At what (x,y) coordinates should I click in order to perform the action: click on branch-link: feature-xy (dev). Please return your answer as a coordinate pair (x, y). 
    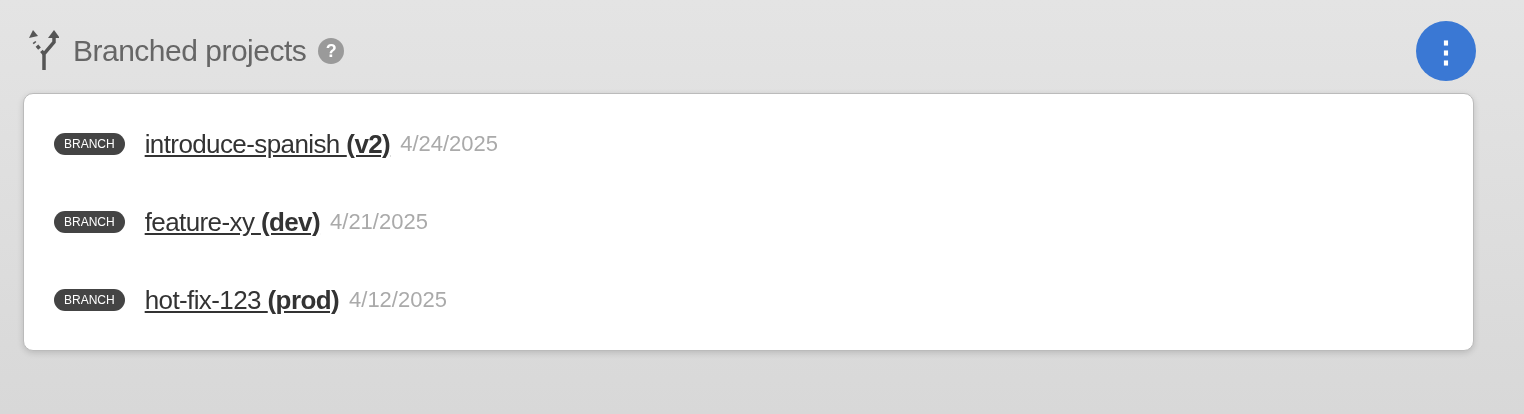
    Looking at the image, I should click on (232, 222).